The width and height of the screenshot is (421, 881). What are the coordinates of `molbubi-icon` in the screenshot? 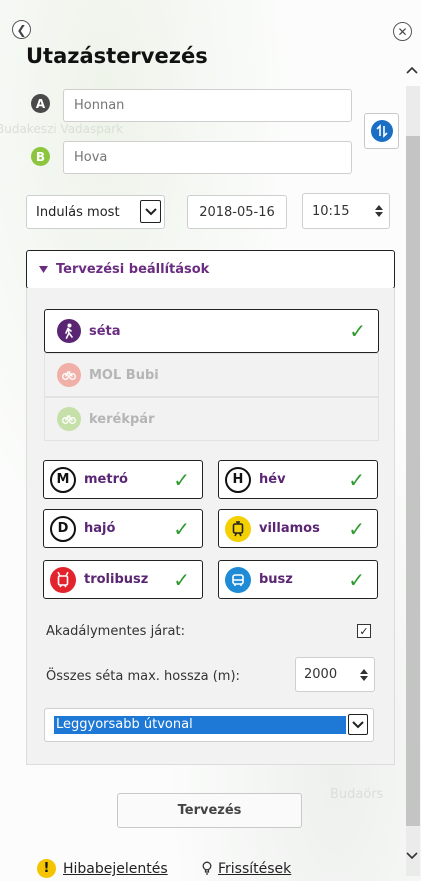 It's located at (69, 375).